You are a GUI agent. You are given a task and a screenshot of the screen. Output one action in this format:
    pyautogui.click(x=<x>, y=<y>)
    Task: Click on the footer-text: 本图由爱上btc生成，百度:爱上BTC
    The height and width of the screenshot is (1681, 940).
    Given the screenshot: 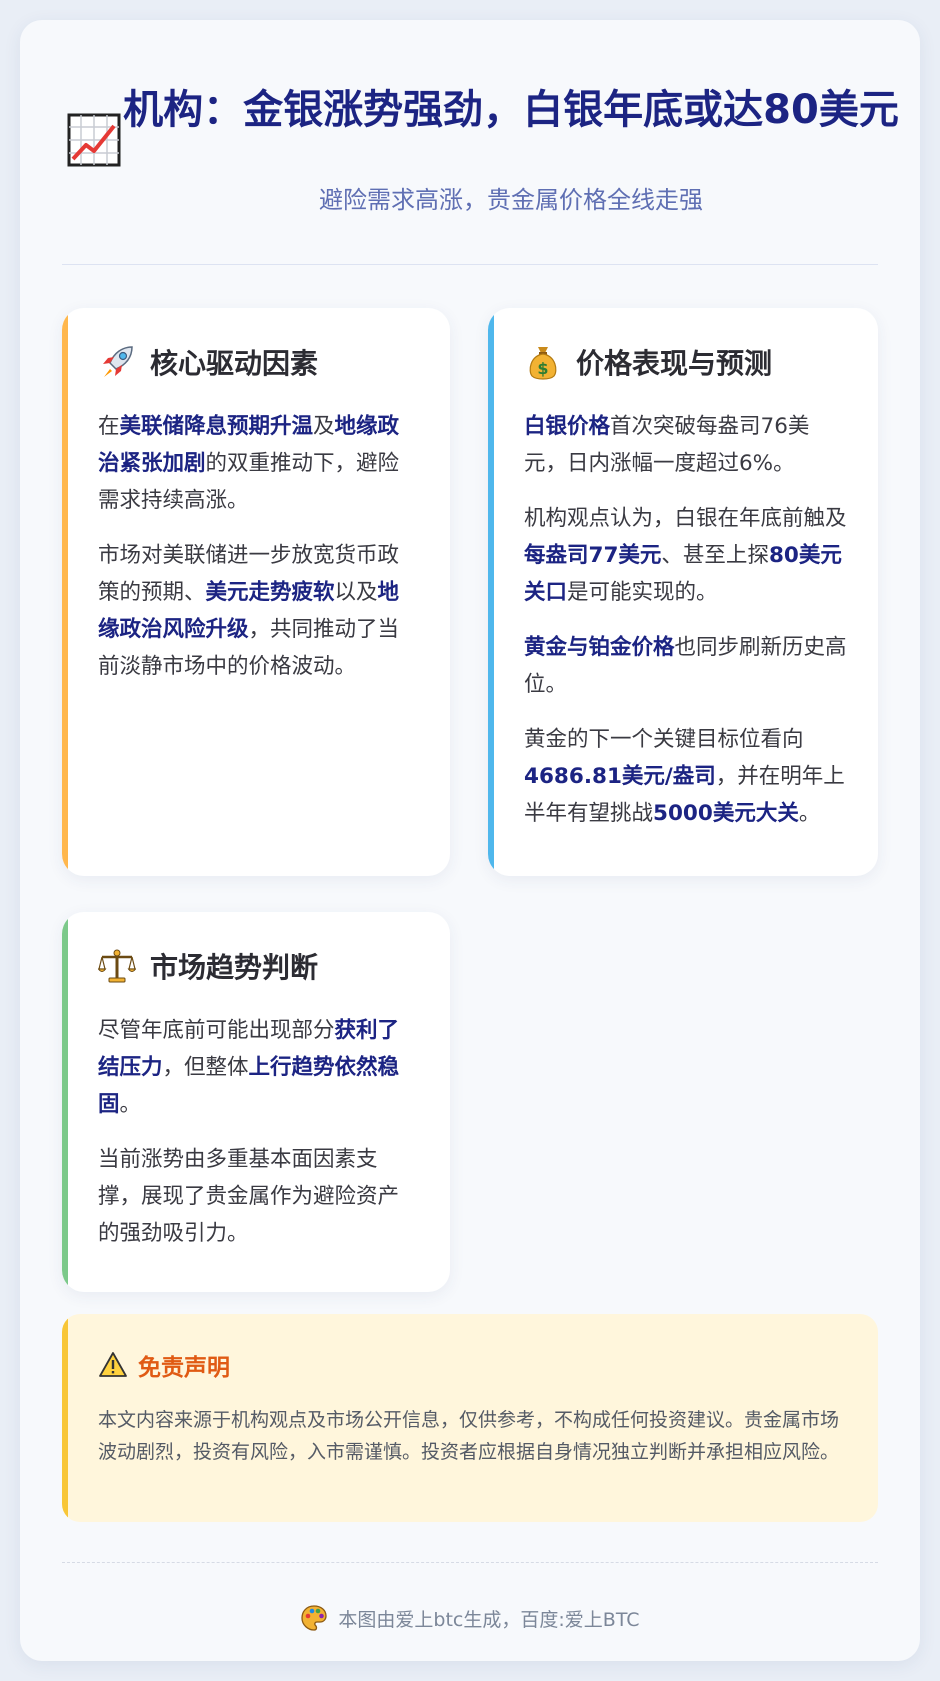 What is the action you would take?
    pyautogui.click(x=489, y=1619)
    